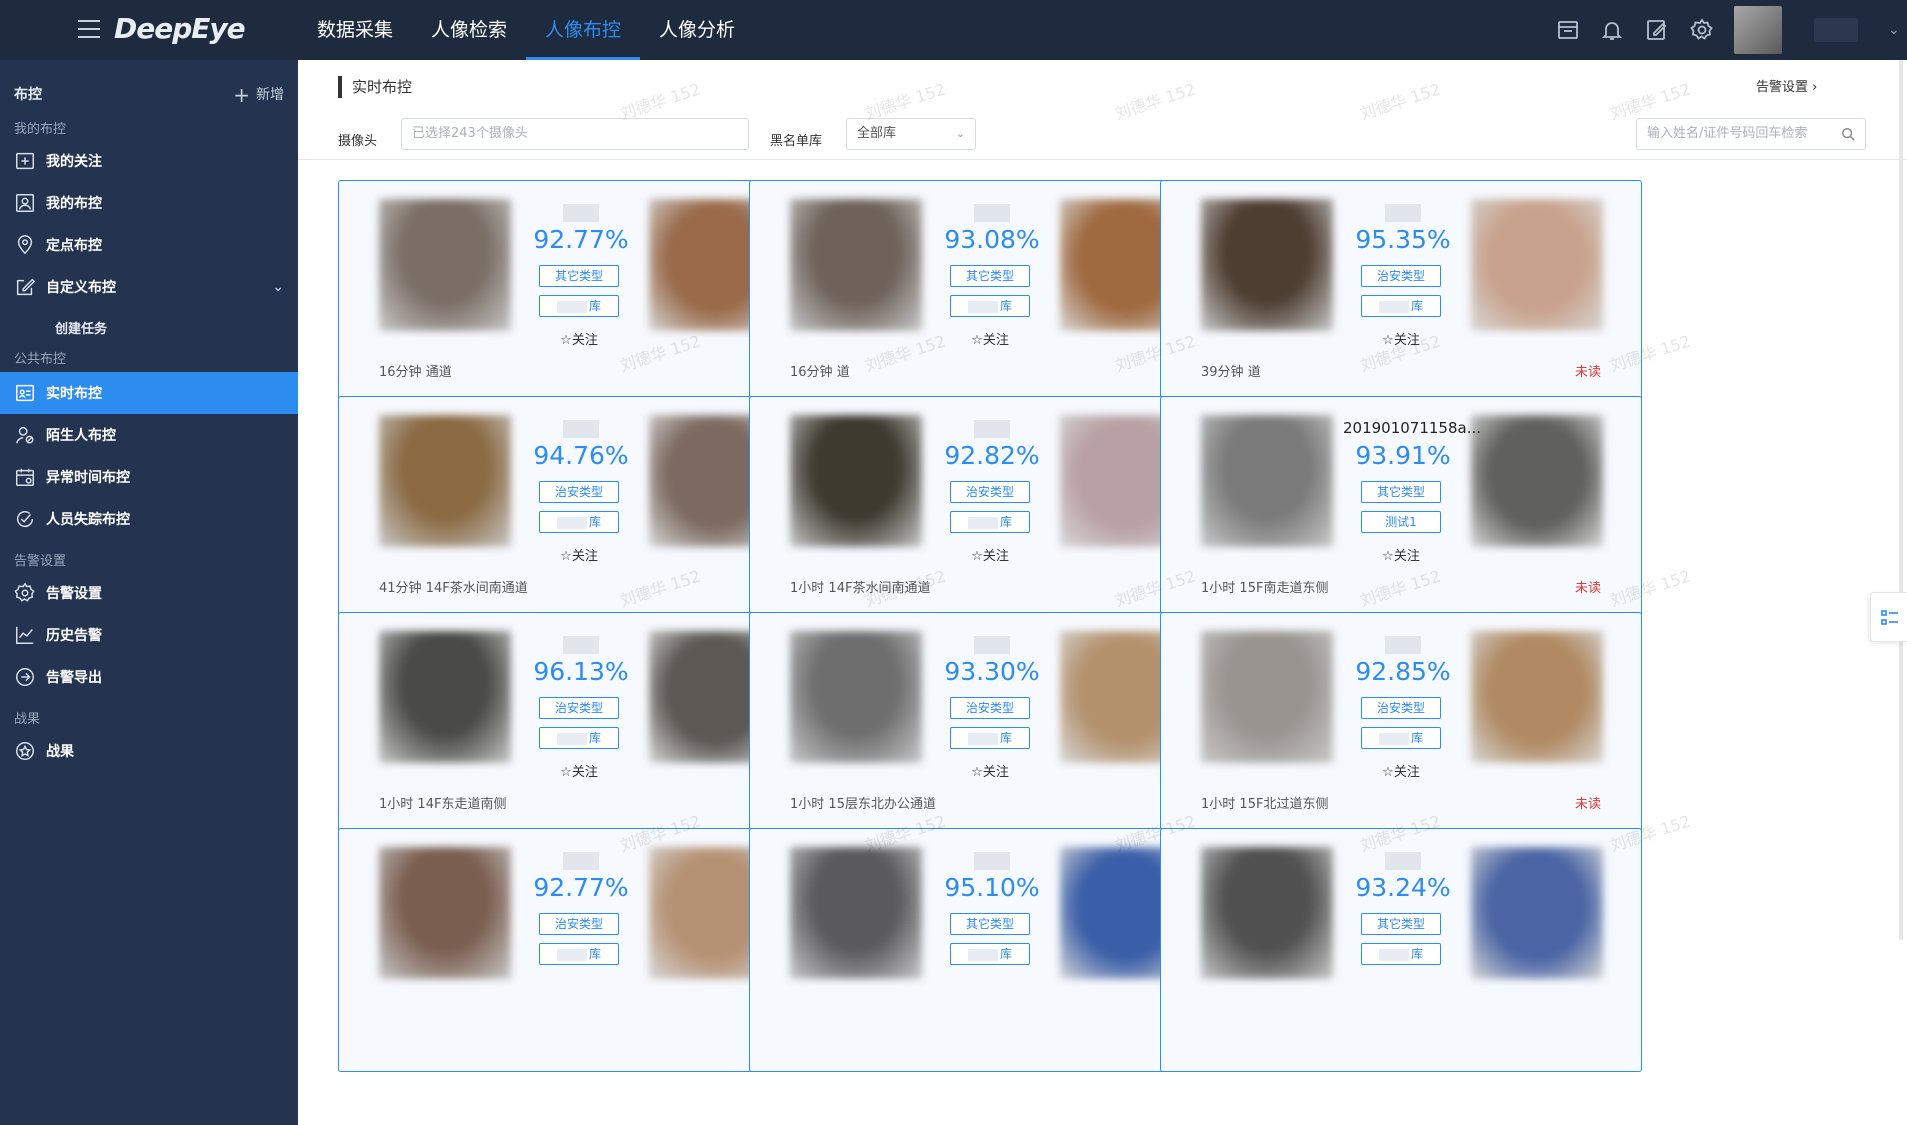  I want to click on alarm-settings-link: 告警设置 ›, so click(1786, 85).